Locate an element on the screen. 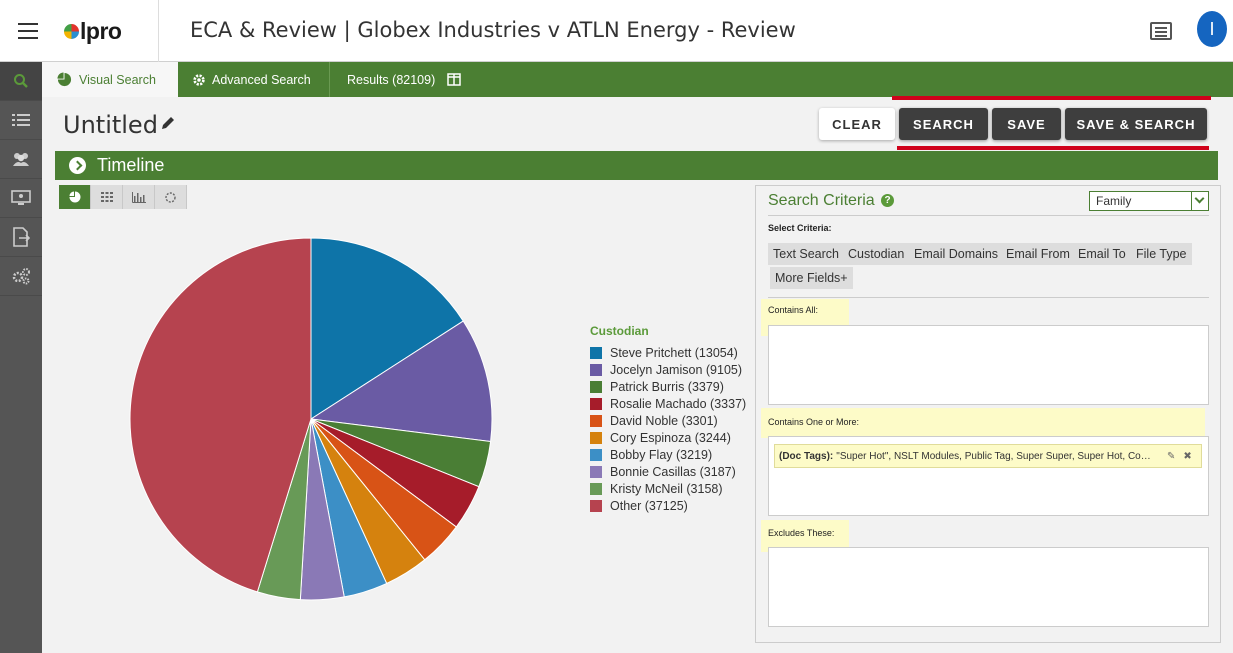  tab-results: Results (82109) is located at coordinates (404, 79).